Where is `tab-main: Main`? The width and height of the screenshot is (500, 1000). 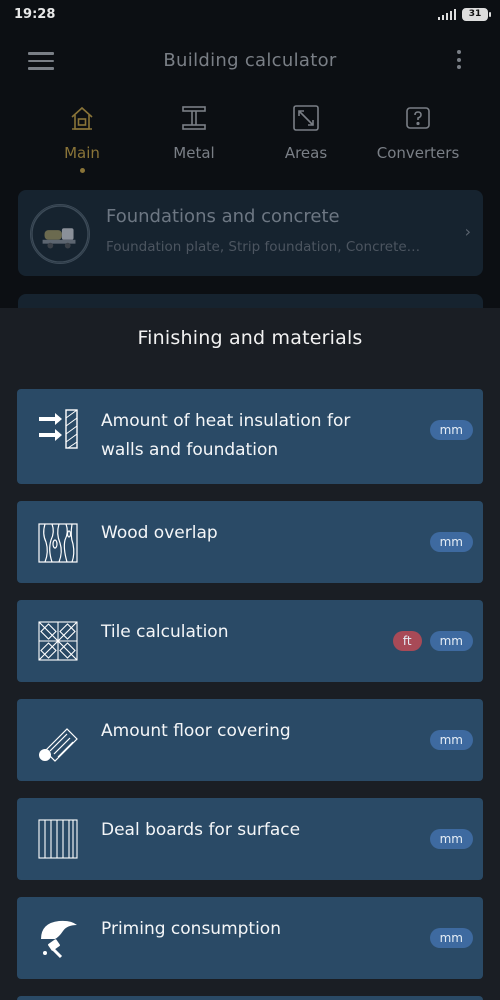
tab-main: Main is located at coordinates (82, 138).